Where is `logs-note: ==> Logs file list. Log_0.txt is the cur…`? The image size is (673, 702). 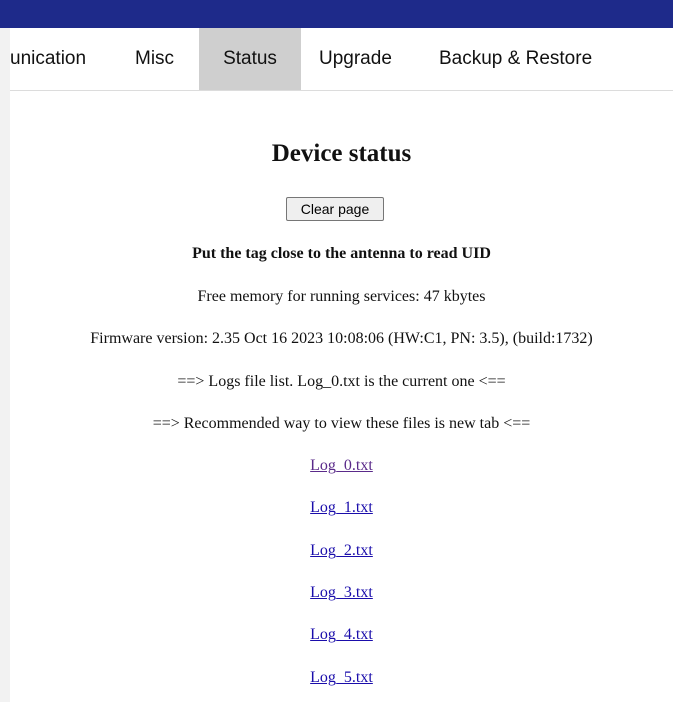
logs-note: ==> Logs file list. Log_0.txt is the cur… is located at coordinates (341, 381).